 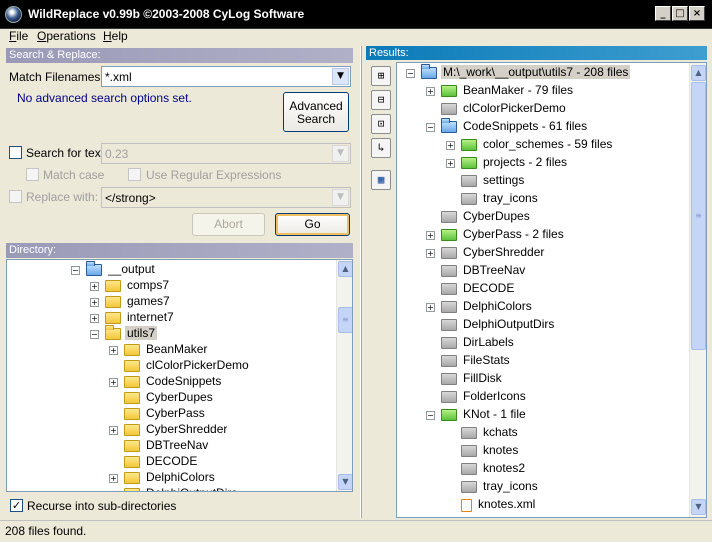 I want to click on search-text-checkbox, so click(x=15, y=152).